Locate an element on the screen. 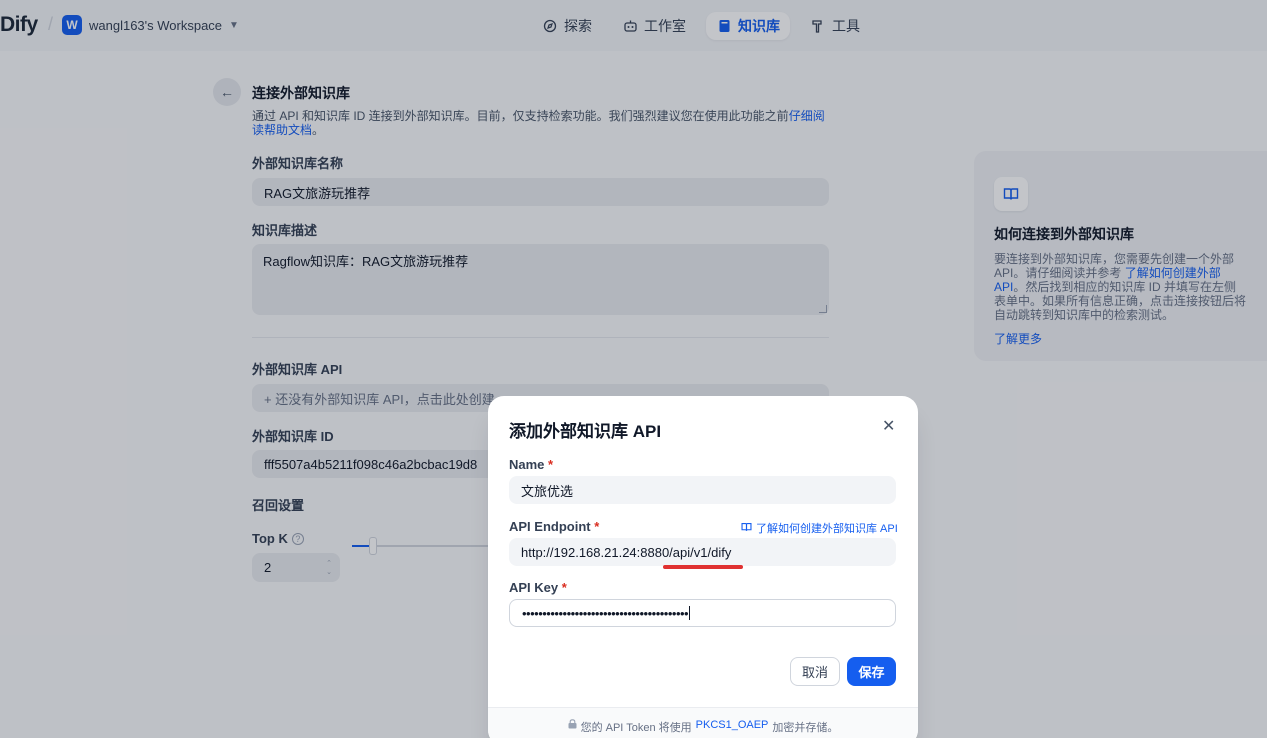 The width and height of the screenshot is (1267, 738). pkcs-link: PKCS1_OAEP is located at coordinates (732, 728).